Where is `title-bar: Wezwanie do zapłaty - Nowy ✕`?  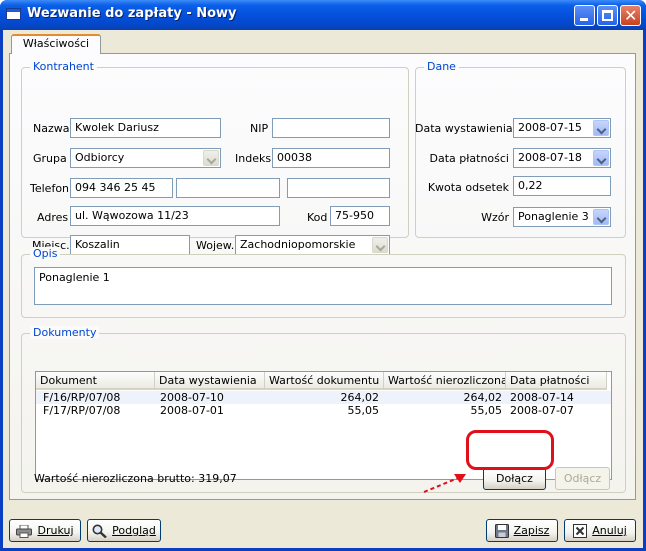 title-bar: Wezwanie do zapłaty - Nowy ✕ is located at coordinates (323, 15).